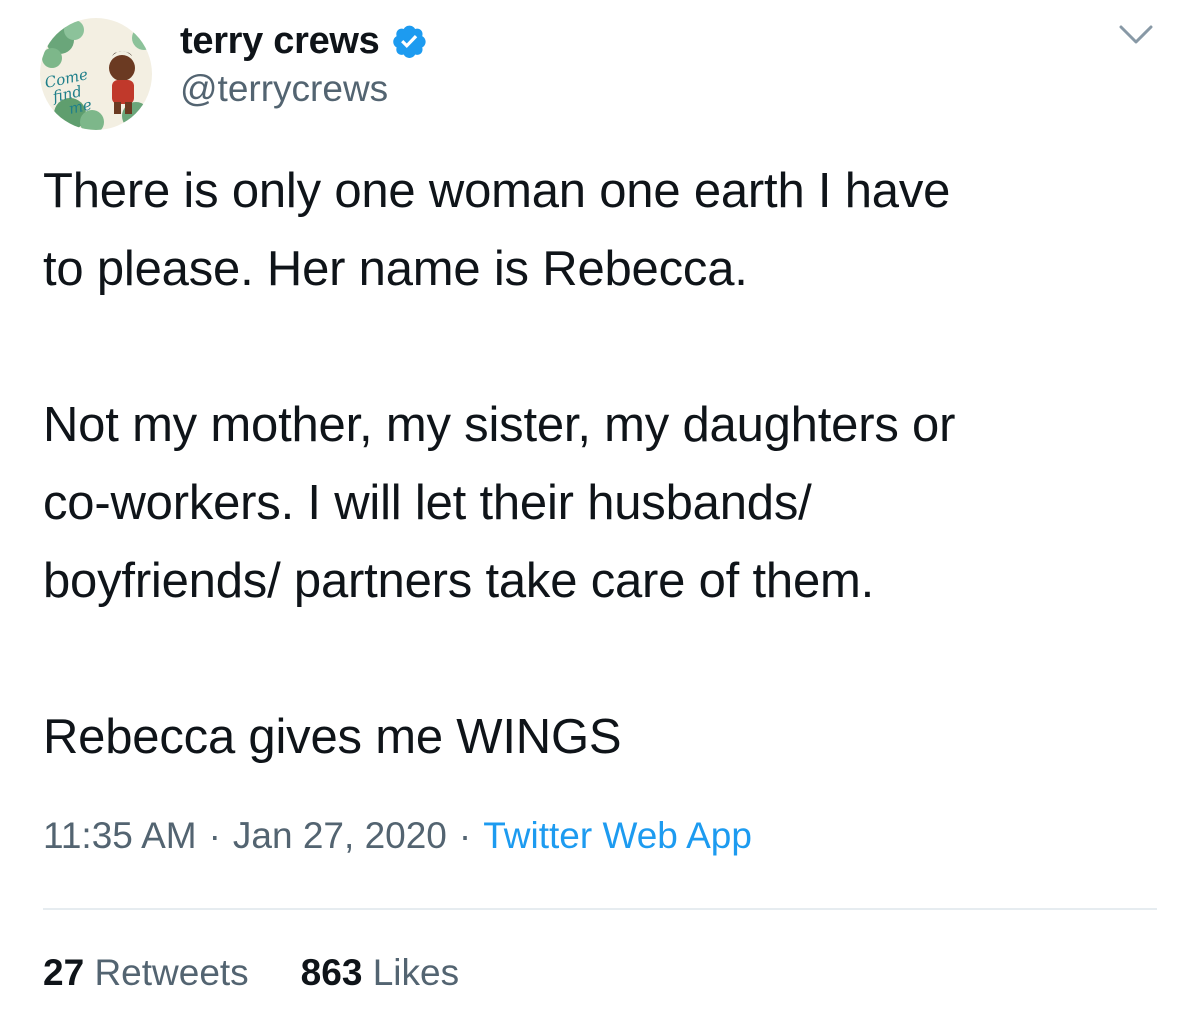 This screenshot has height=1031, width=1200. What do you see at coordinates (64, 972) in the screenshot?
I see `retweets-count: 27` at bounding box center [64, 972].